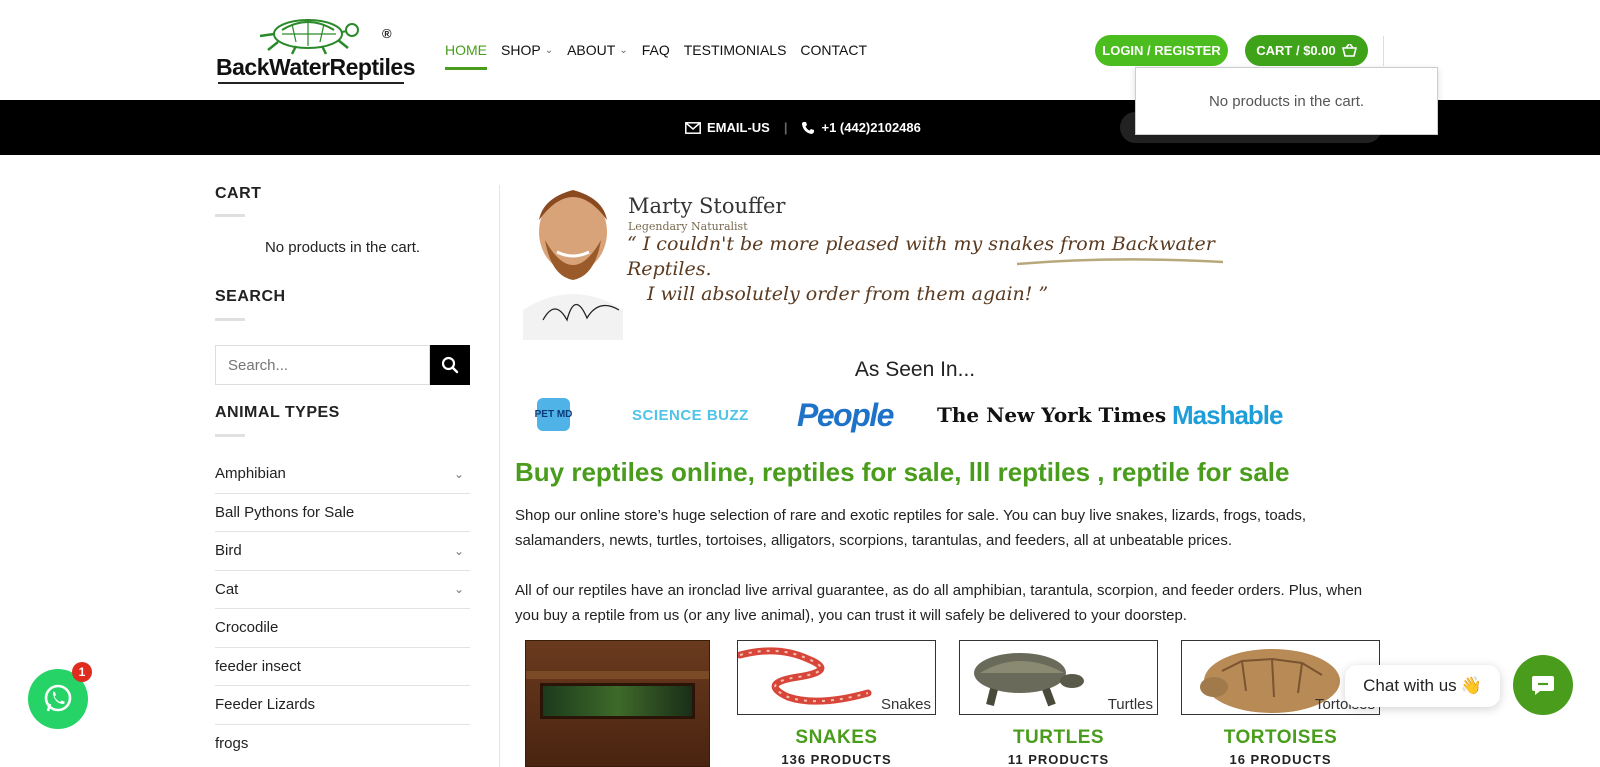  What do you see at coordinates (1120, 262) in the screenshot?
I see `quote-underline-swoosh` at bounding box center [1120, 262].